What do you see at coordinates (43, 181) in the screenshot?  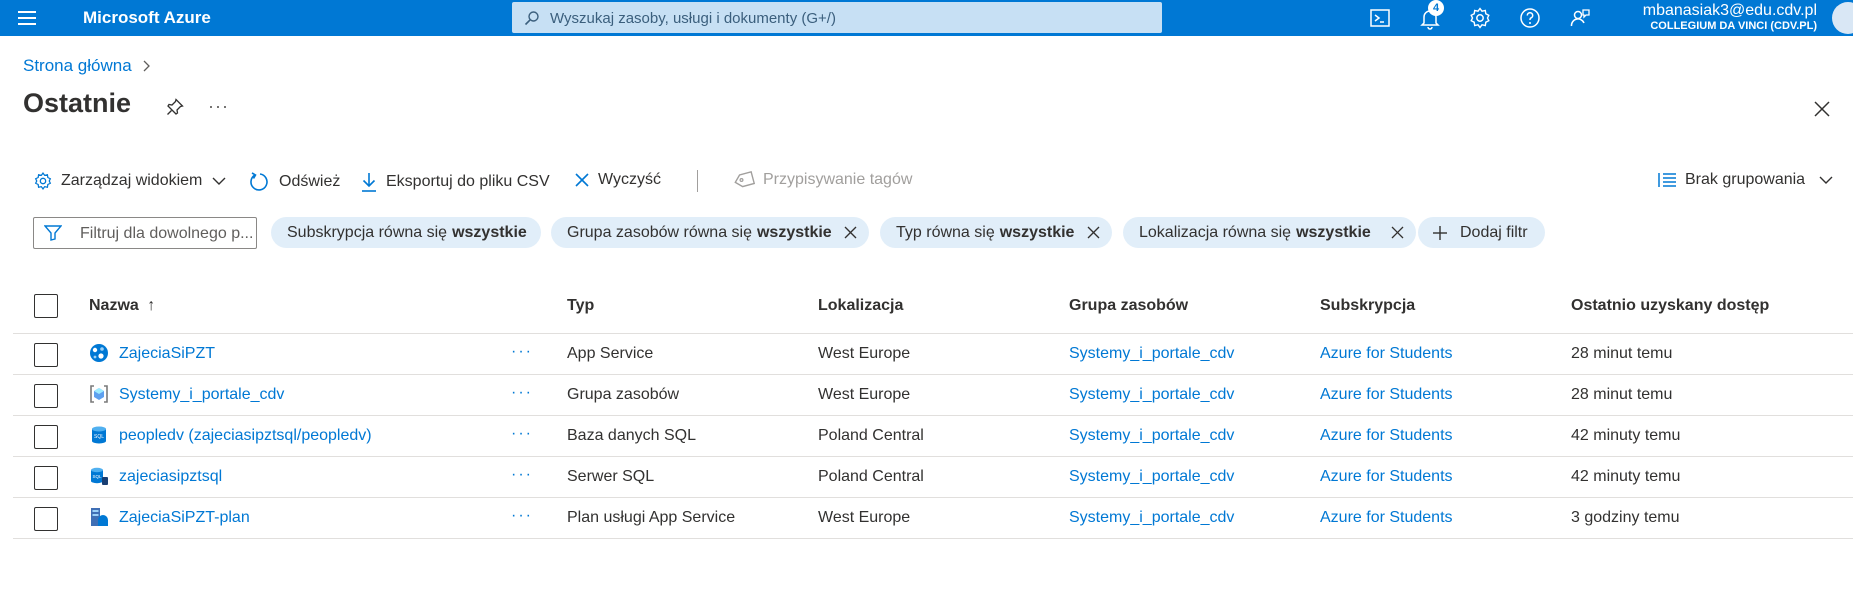 I see `gear-icon` at bounding box center [43, 181].